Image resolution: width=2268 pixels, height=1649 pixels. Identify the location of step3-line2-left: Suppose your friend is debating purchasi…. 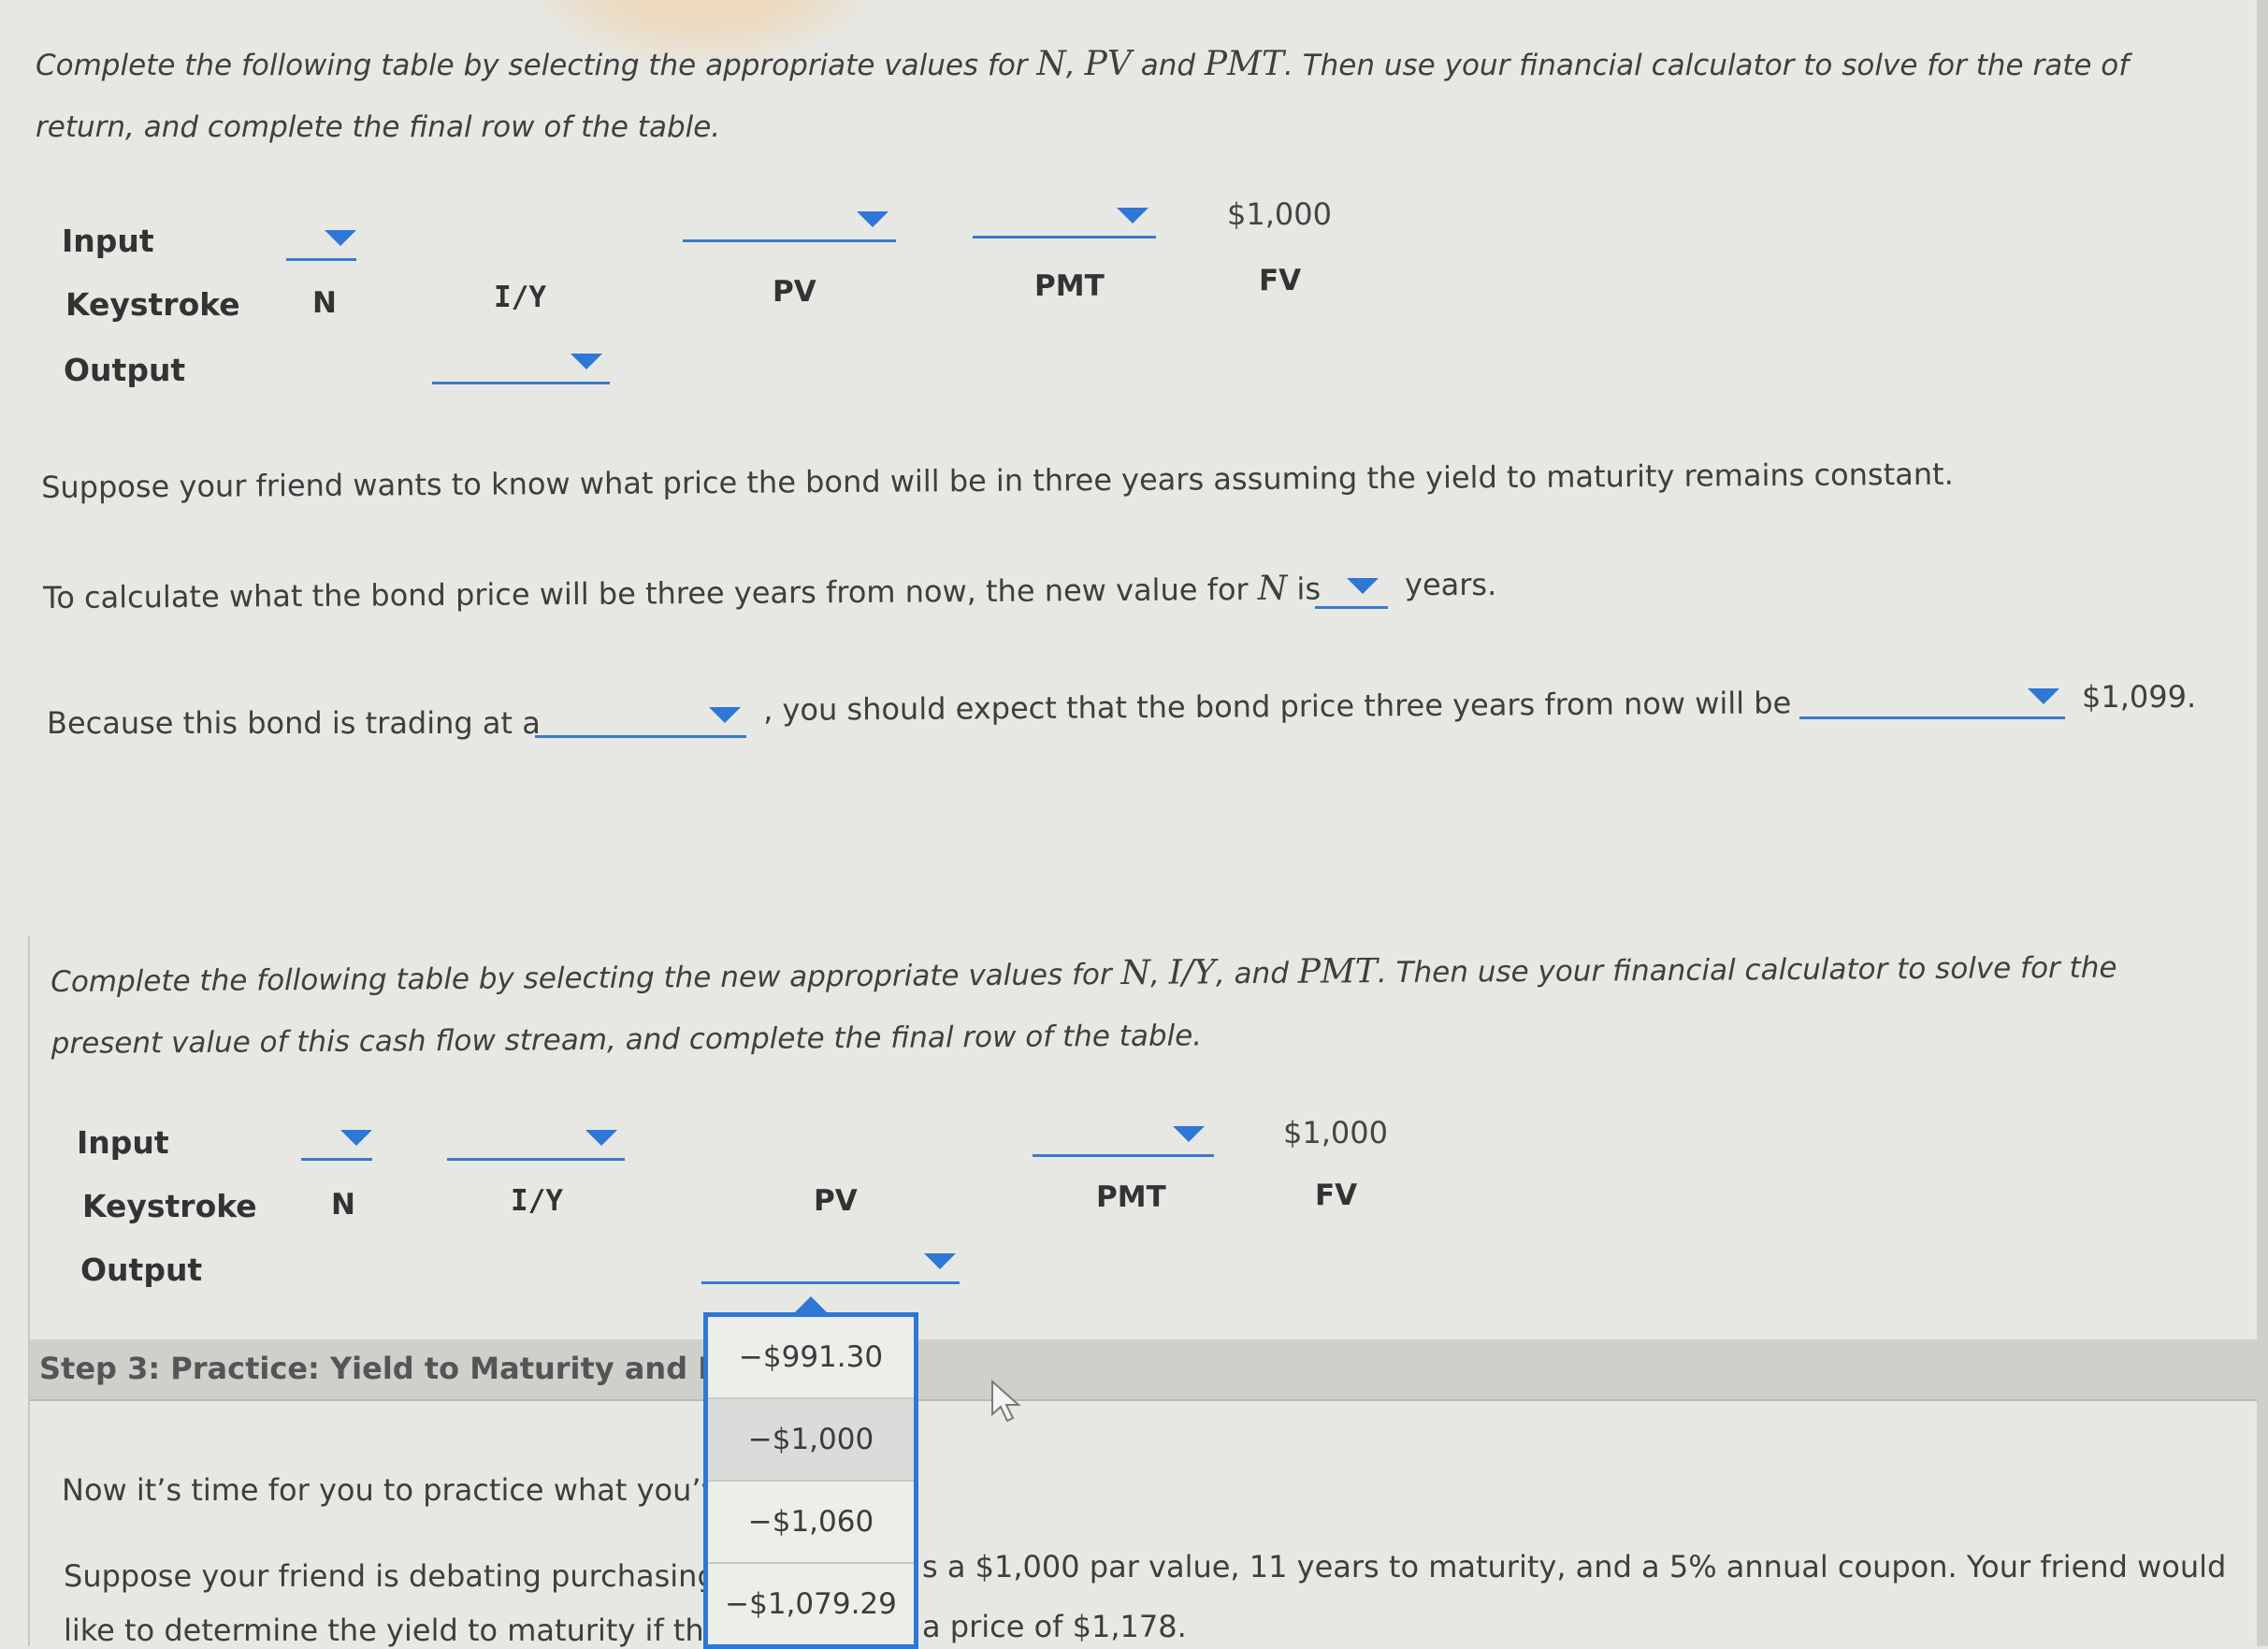
(390, 1576).